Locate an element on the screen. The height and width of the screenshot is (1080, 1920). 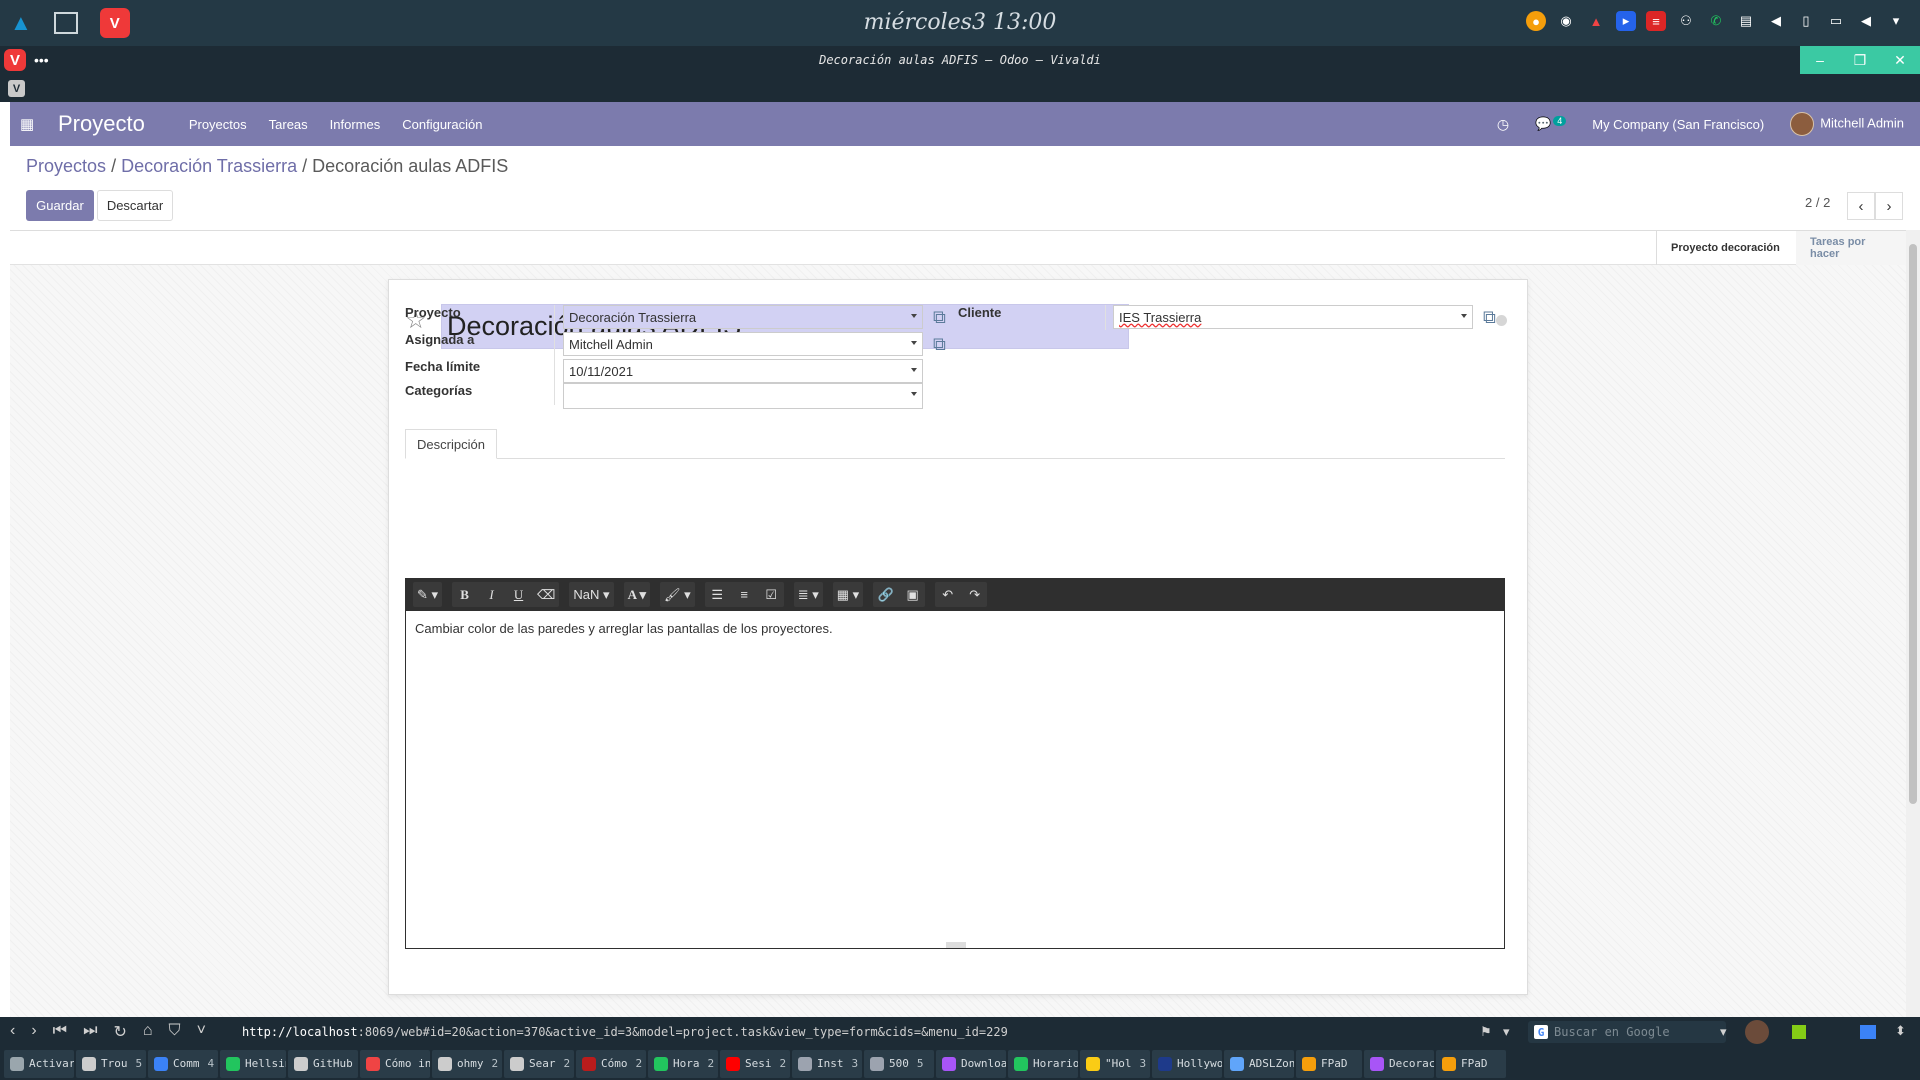
pdf-icon: ≡ is located at coordinates (1656, 21).